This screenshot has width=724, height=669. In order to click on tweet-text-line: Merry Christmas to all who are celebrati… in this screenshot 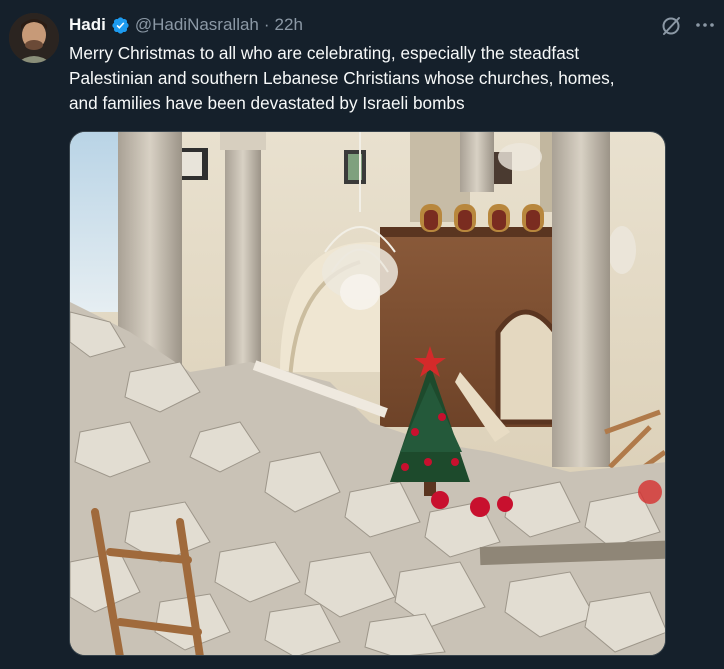, I will do `click(324, 53)`.